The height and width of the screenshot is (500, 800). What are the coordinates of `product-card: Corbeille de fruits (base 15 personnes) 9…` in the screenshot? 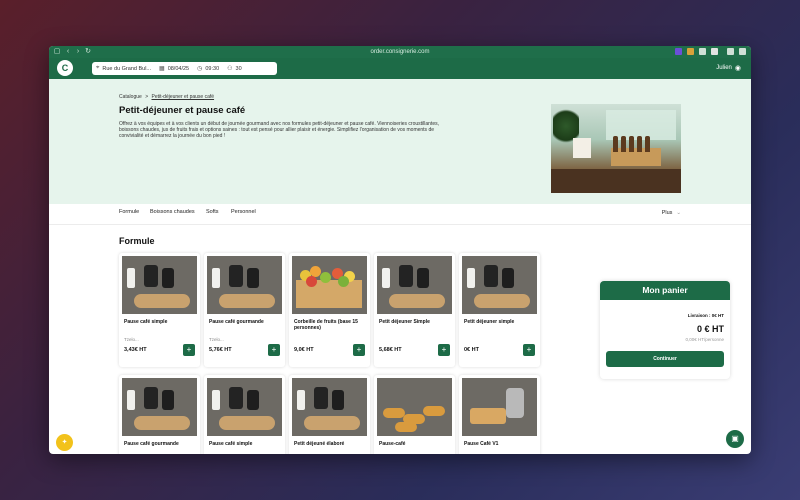 It's located at (329, 310).